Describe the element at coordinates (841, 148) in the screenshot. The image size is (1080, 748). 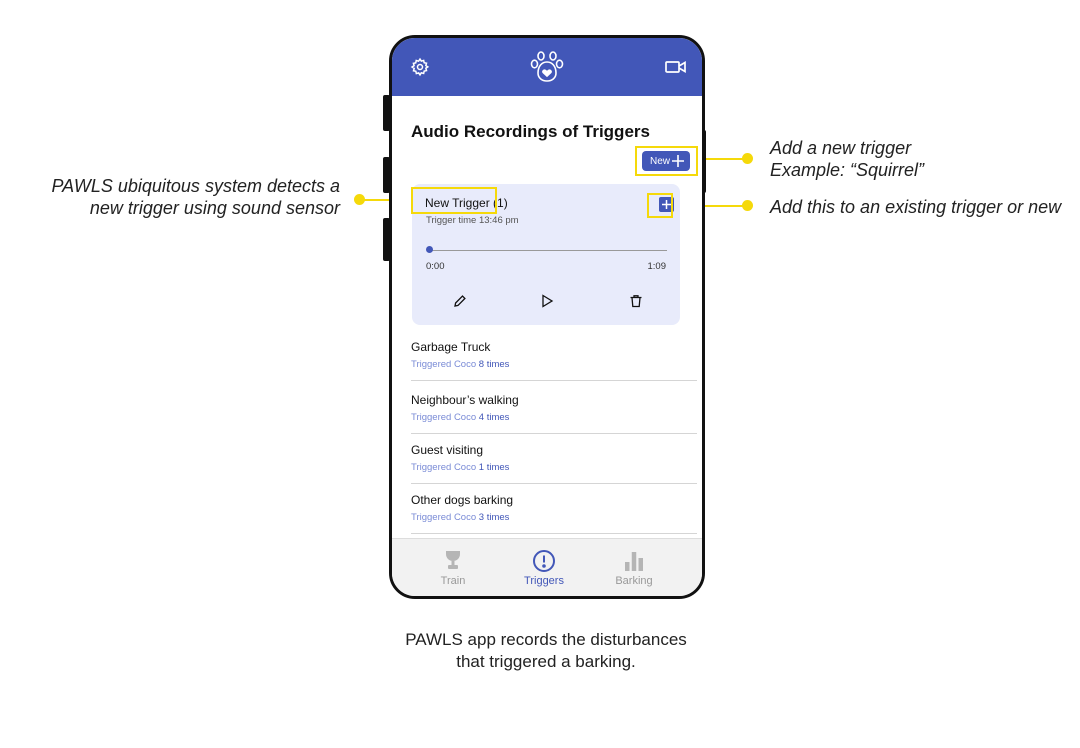
I see `annotation-line: Add a new trigger` at that location.